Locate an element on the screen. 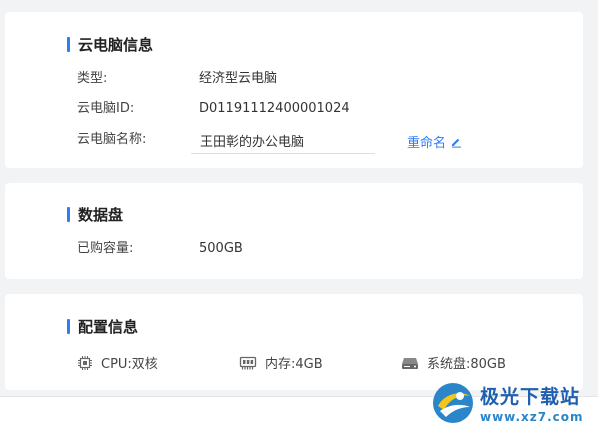 This screenshot has height=431, width=598. watermark-url: www.xz7.com is located at coordinates (532, 416).